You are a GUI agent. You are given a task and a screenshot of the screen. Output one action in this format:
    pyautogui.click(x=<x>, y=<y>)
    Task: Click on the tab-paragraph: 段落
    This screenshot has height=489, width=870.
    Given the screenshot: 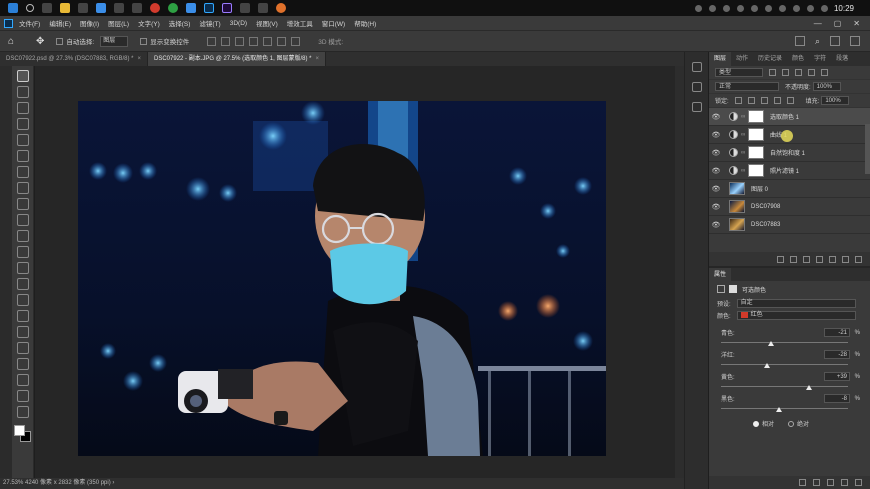 What is the action you would take?
    pyautogui.click(x=842, y=59)
    